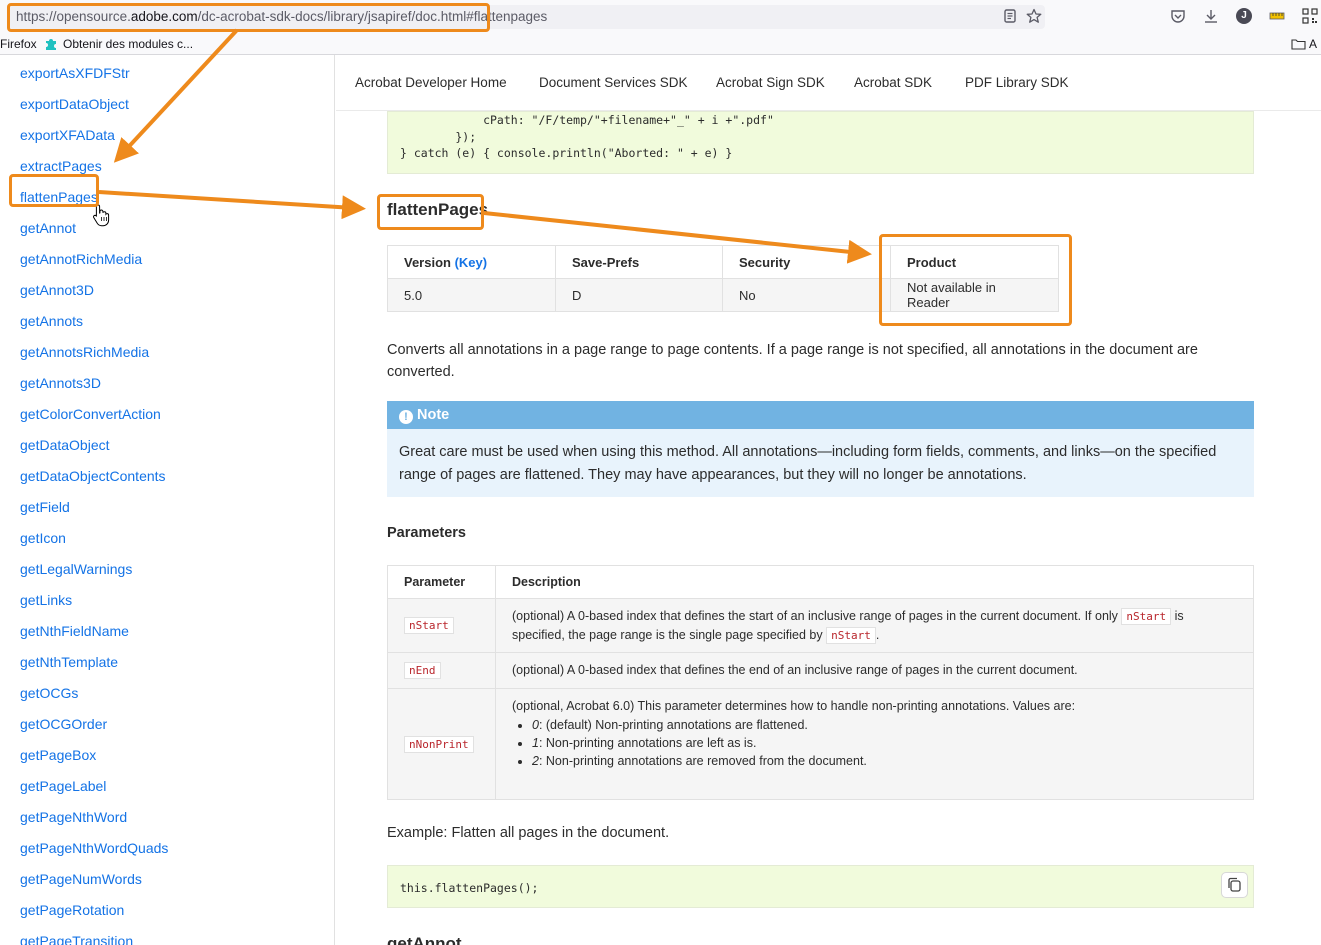  What do you see at coordinates (54, 190) in the screenshot?
I see `annotation-box-sidebar-item` at bounding box center [54, 190].